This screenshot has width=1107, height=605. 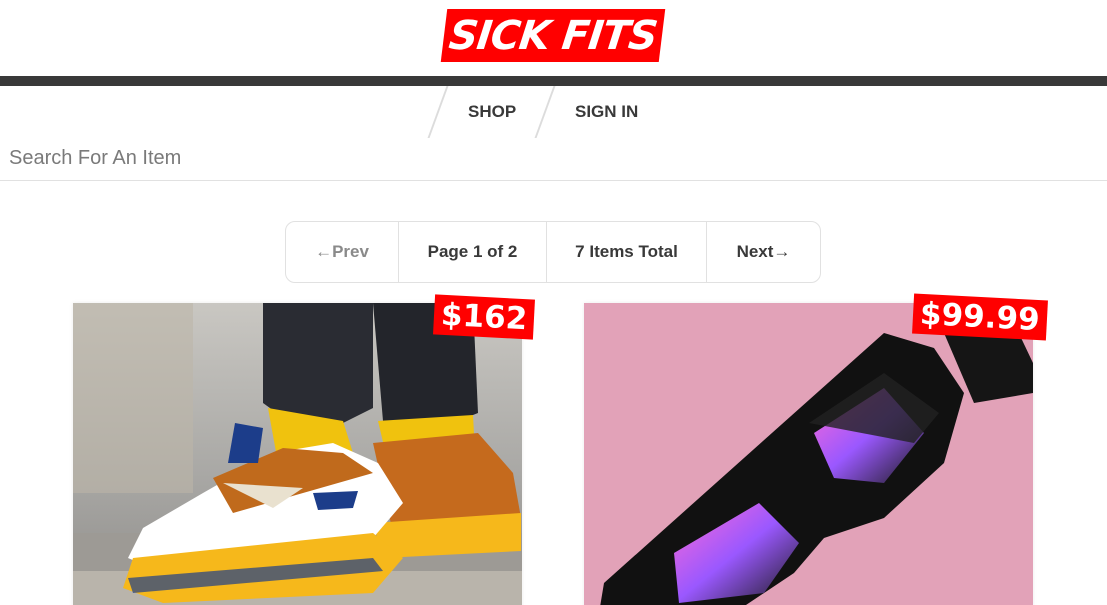 I want to click on page-indicator: Page 1 of 2, so click(x=473, y=252).